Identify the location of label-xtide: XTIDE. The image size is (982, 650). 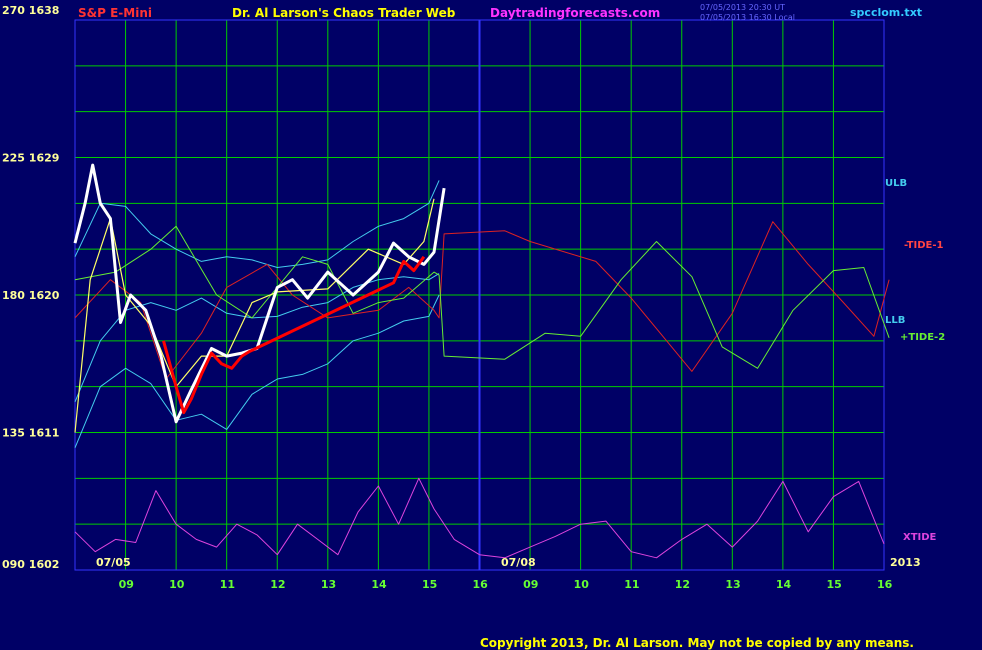
(920, 537).